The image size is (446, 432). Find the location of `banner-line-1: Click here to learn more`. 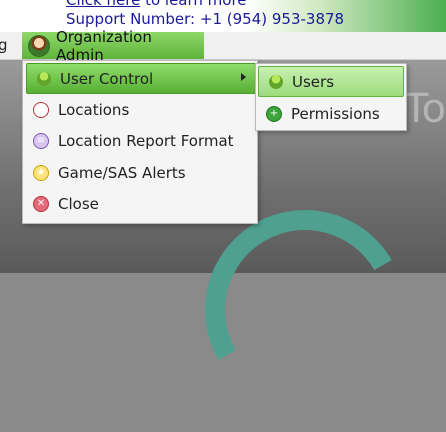

banner-line-1: Click here to learn more is located at coordinates (156, 4).